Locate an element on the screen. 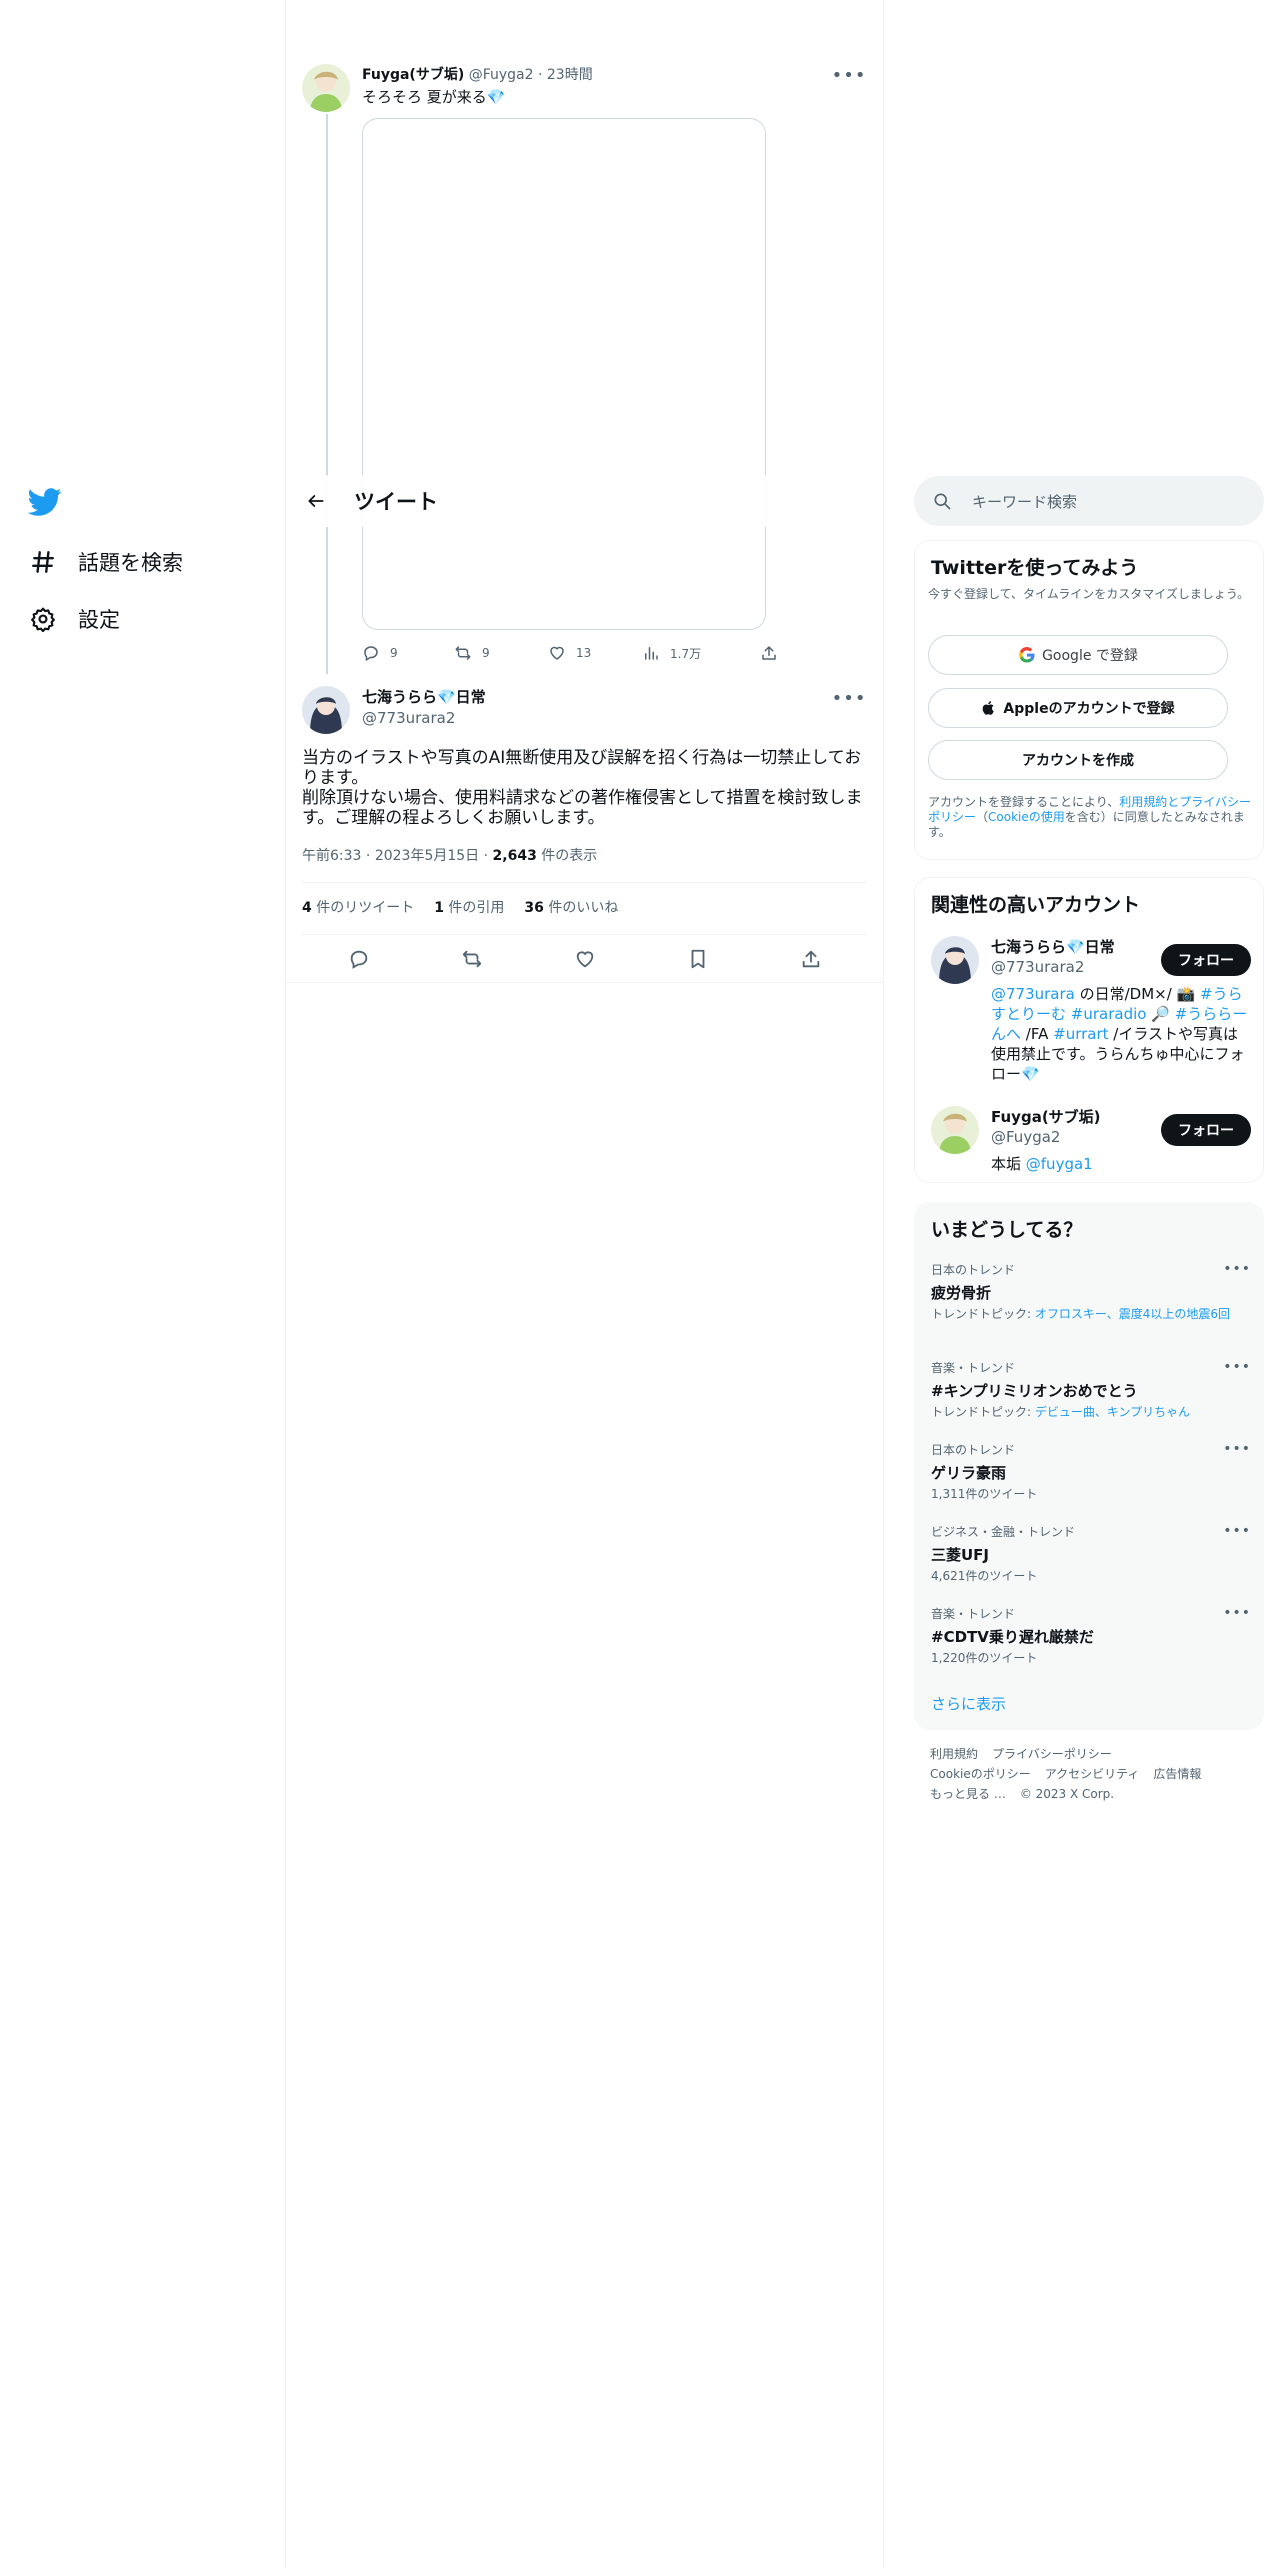 The width and height of the screenshot is (1284, 2568). search-input: キーワード検索 is located at coordinates (1024, 501).